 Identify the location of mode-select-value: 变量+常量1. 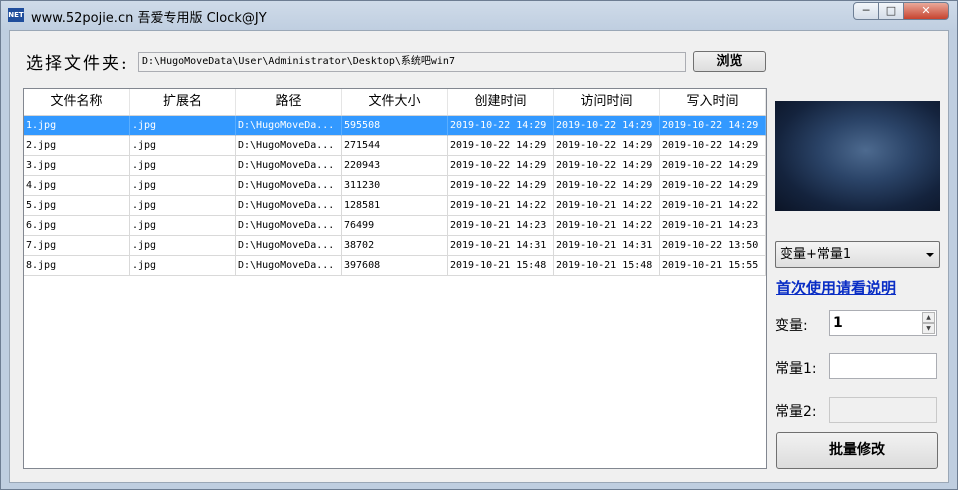
(816, 254).